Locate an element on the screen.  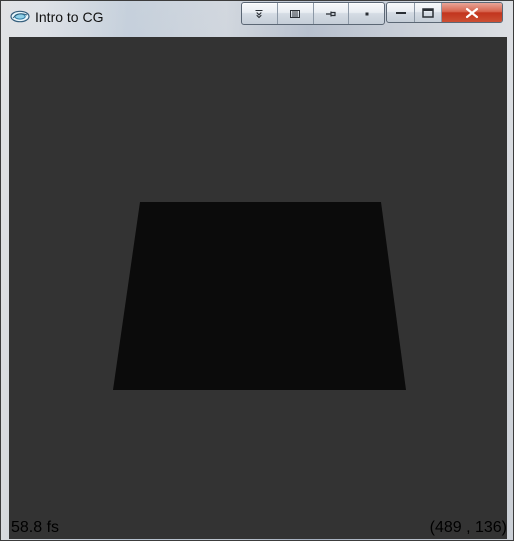
title-bar: Intro to CG is located at coordinates (257, 15).